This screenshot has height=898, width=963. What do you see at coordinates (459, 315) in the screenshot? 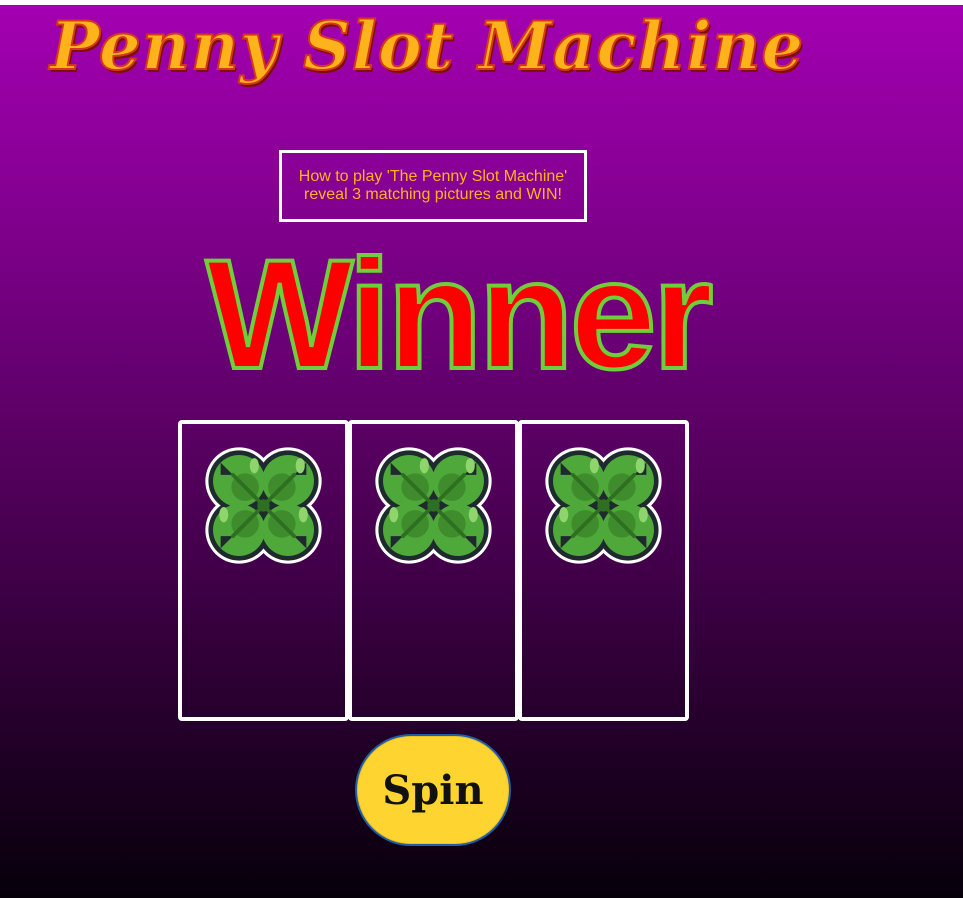
I see `result-message: Winner` at bounding box center [459, 315].